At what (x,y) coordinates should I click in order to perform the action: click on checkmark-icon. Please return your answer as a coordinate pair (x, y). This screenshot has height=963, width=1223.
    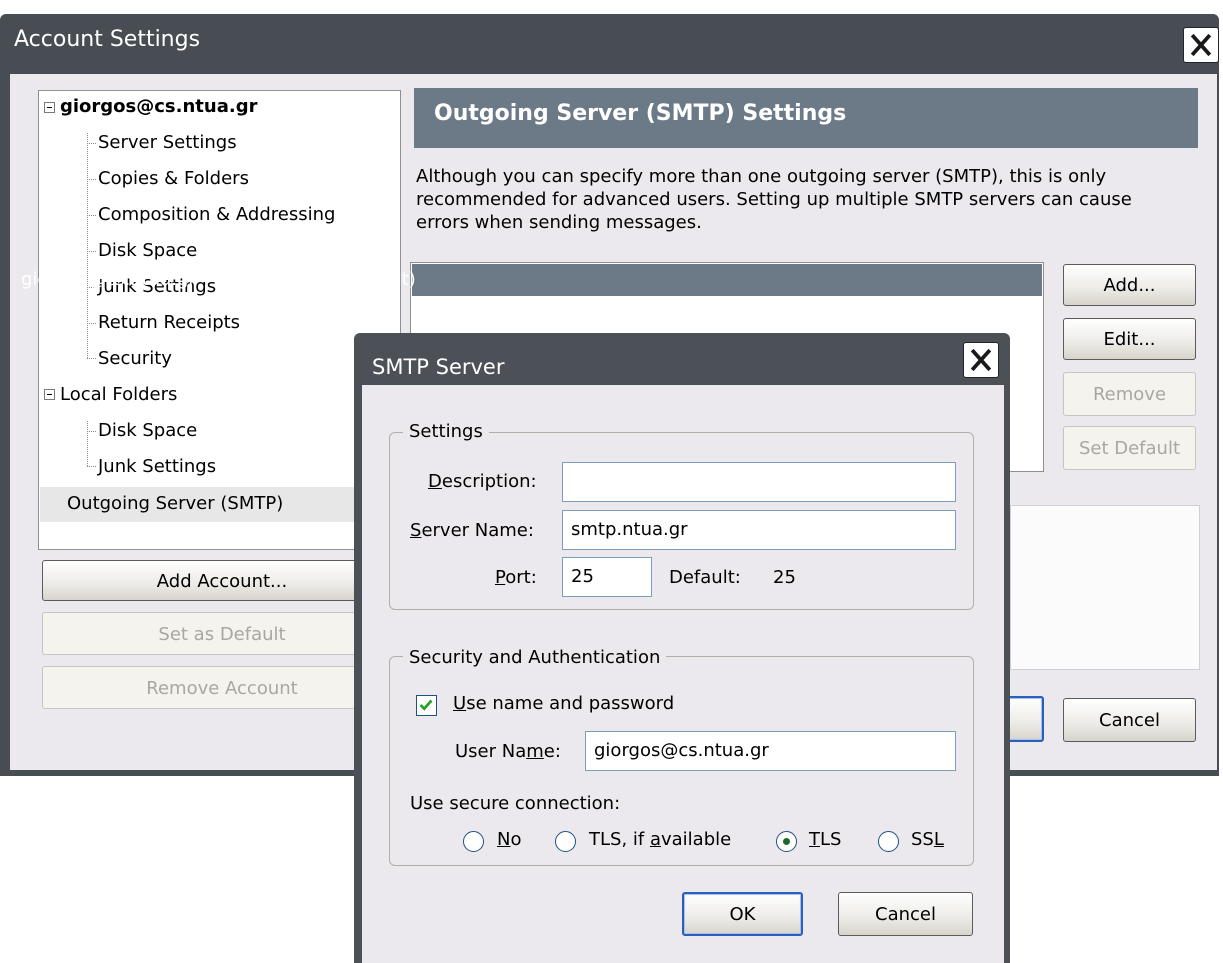
    Looking at the image, I should click on (426, 705).